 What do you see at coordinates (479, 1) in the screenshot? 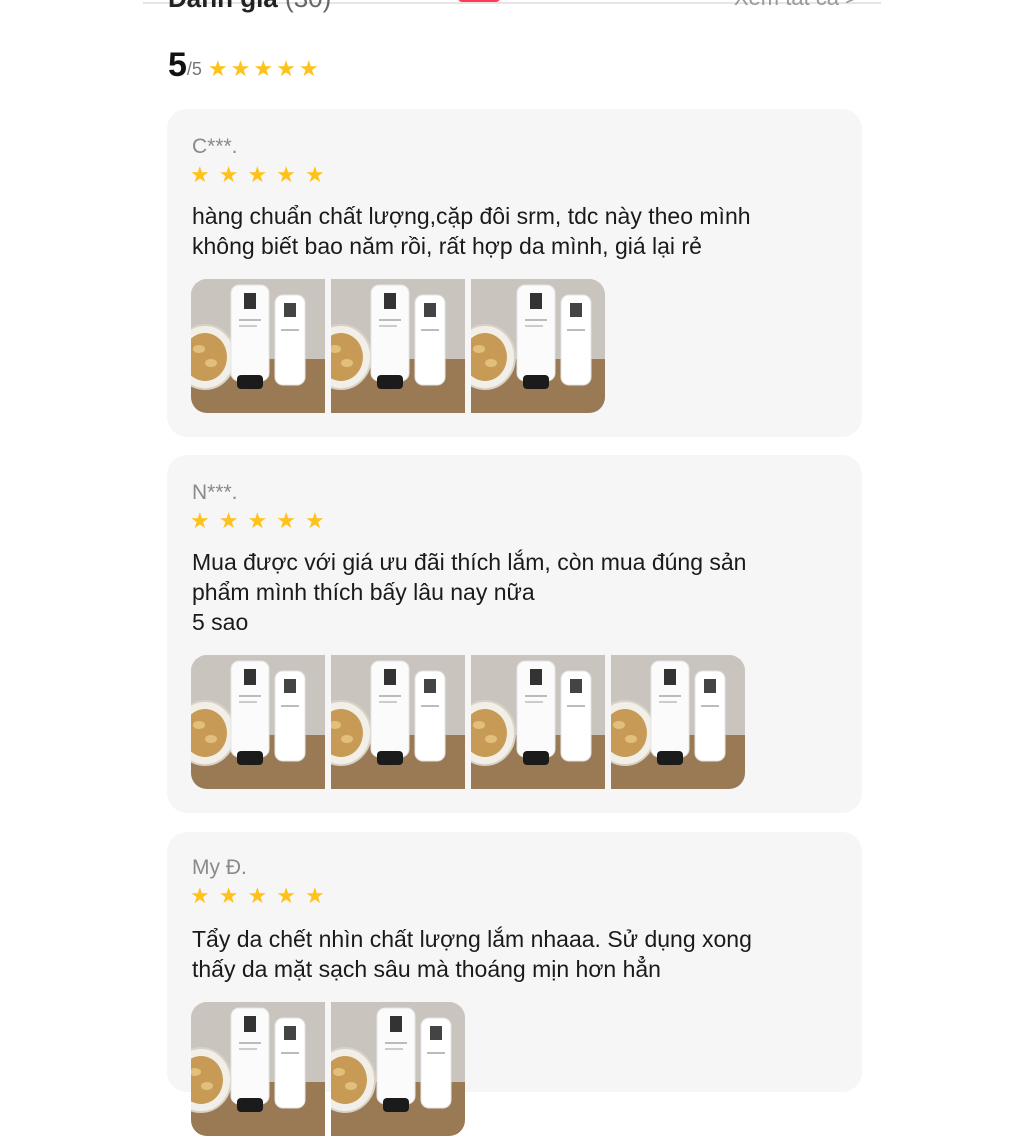
I see `accent-marker` at bounding box center [479, 1].